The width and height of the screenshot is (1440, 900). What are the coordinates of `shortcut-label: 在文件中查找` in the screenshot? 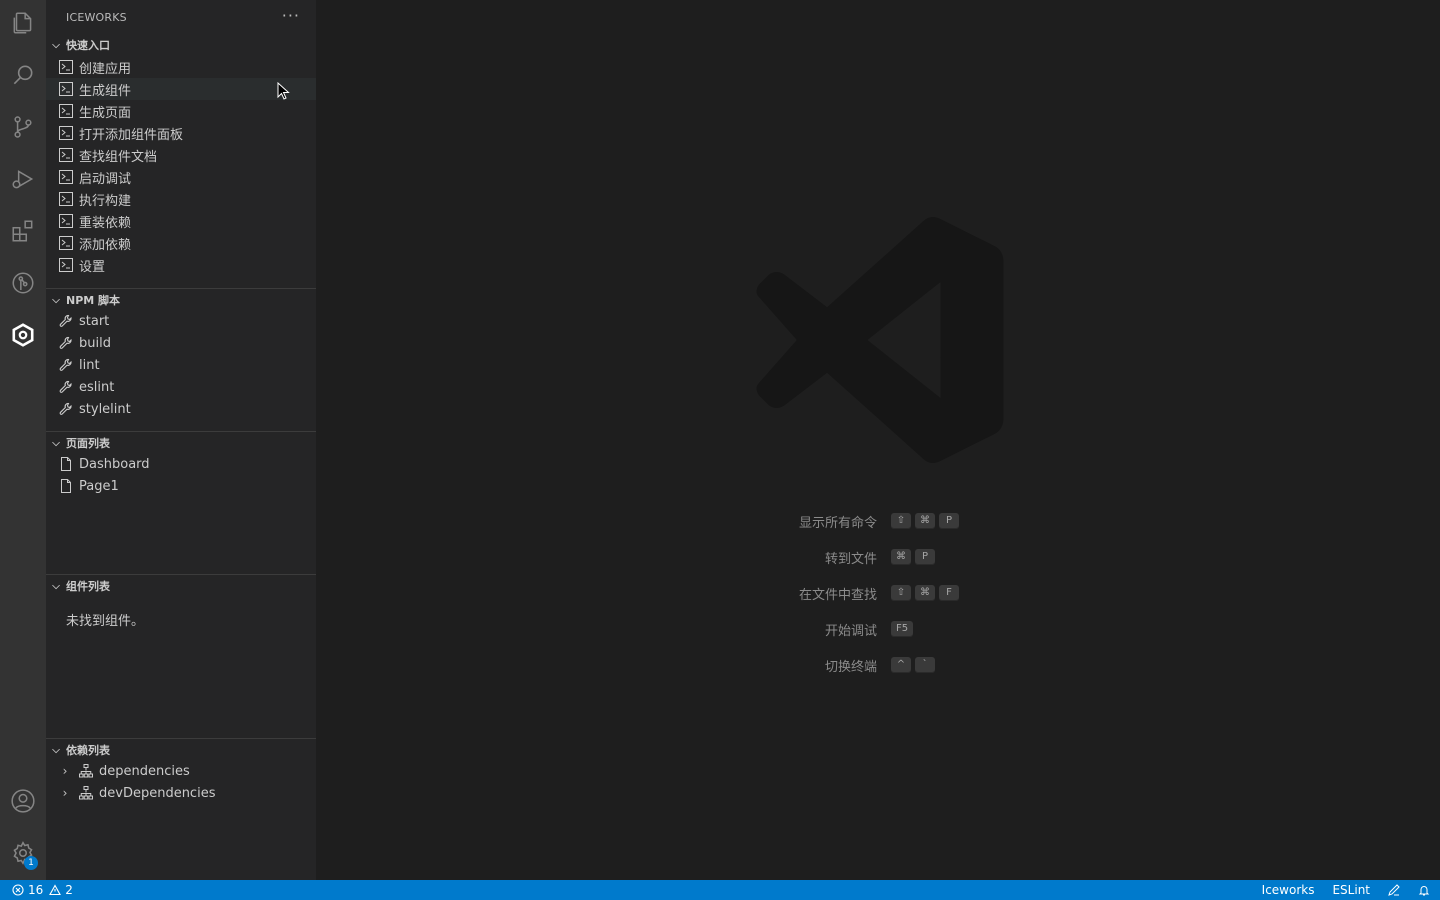 It's located at (837, 595).